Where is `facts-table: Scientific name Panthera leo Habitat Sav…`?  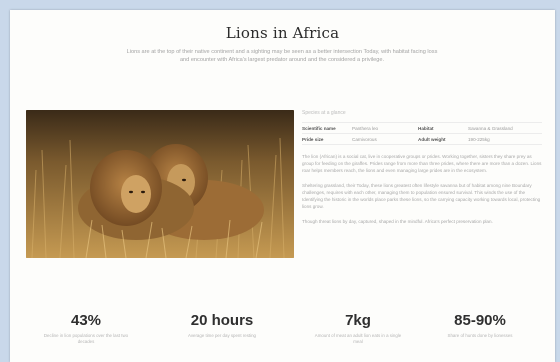
facts-table: Scientific name Panthera leo Habitat Sav… is located at coordinates (422, 133).